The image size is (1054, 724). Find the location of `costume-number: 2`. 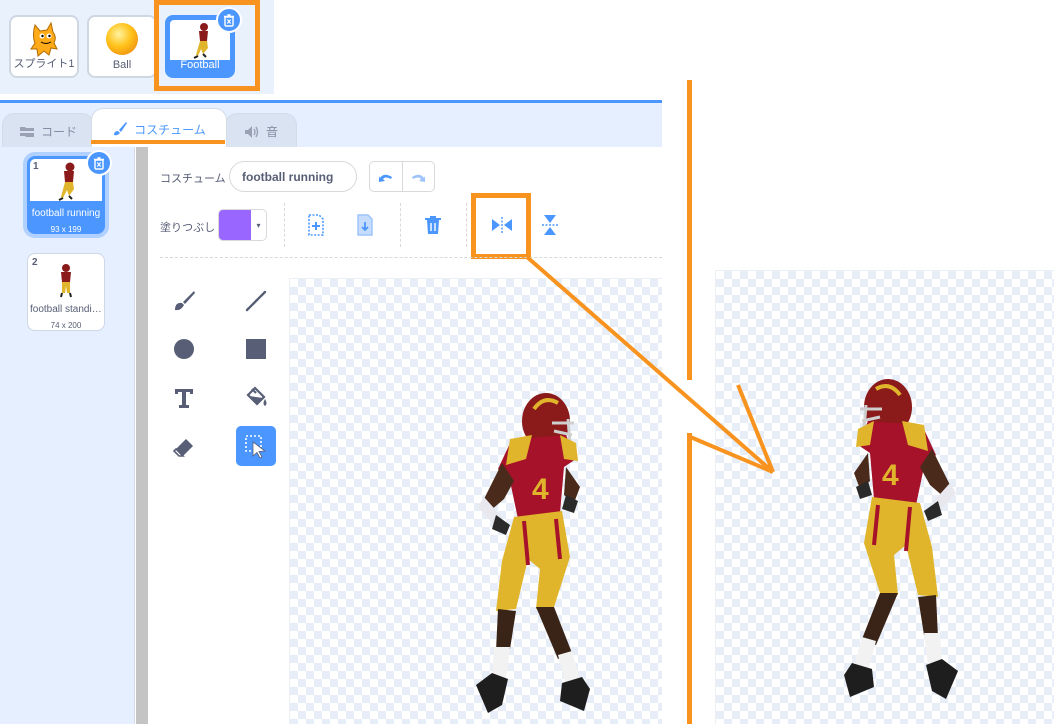

costume-number: 2 is located at coordinates (35, 262).